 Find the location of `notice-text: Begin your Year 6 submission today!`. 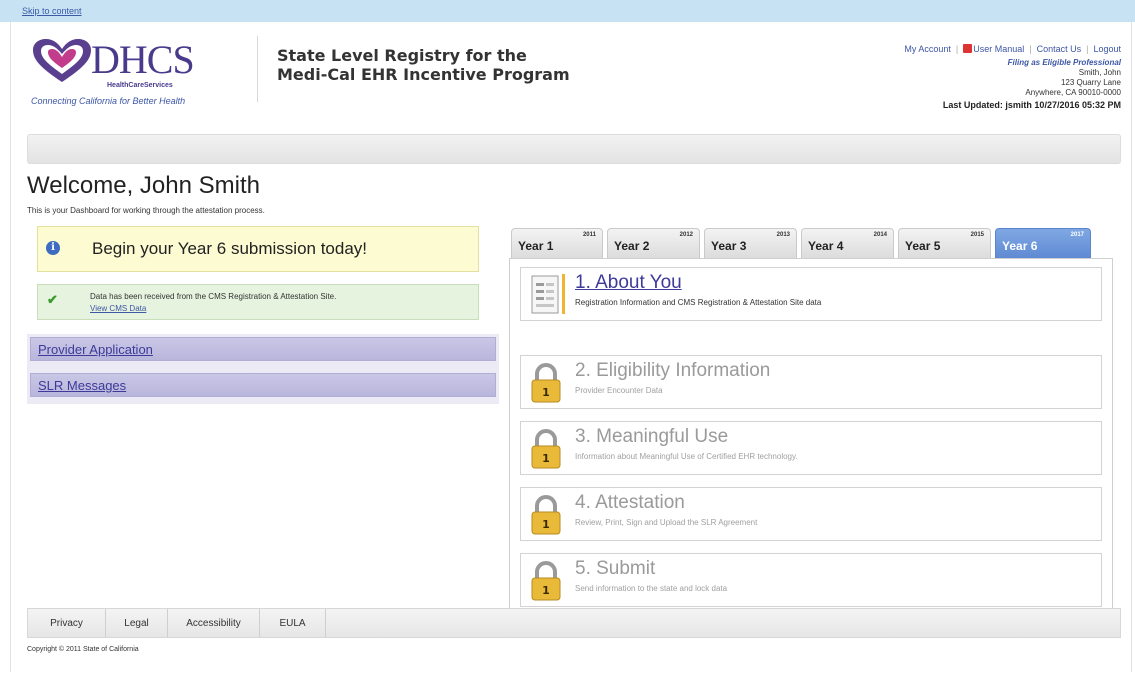

notice-text: Begin your Year 6 submission today! is located at coordinates (230, 248).